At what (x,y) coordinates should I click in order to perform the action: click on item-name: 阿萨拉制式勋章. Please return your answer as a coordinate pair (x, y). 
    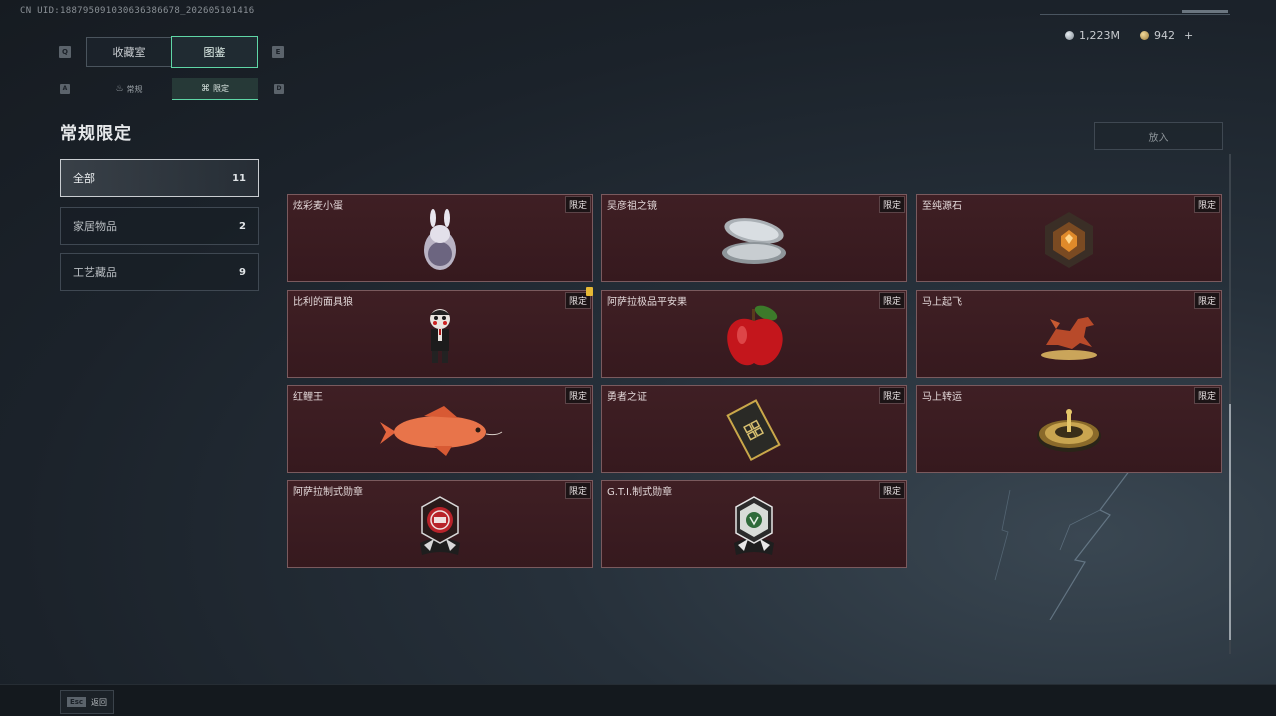
    Looking at the image, I should click on (328, 492).